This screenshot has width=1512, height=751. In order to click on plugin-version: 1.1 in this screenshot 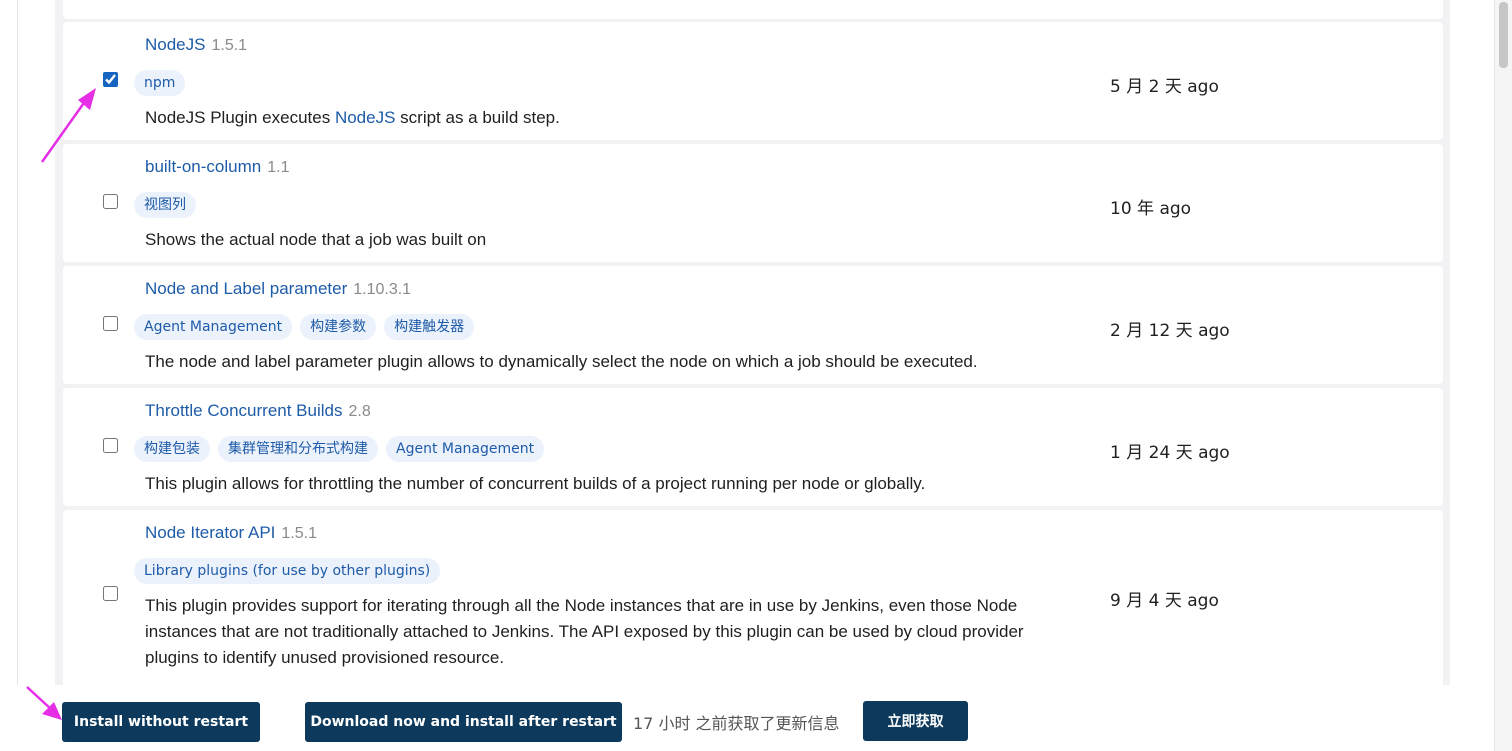, I will do `click(278, 167)`.